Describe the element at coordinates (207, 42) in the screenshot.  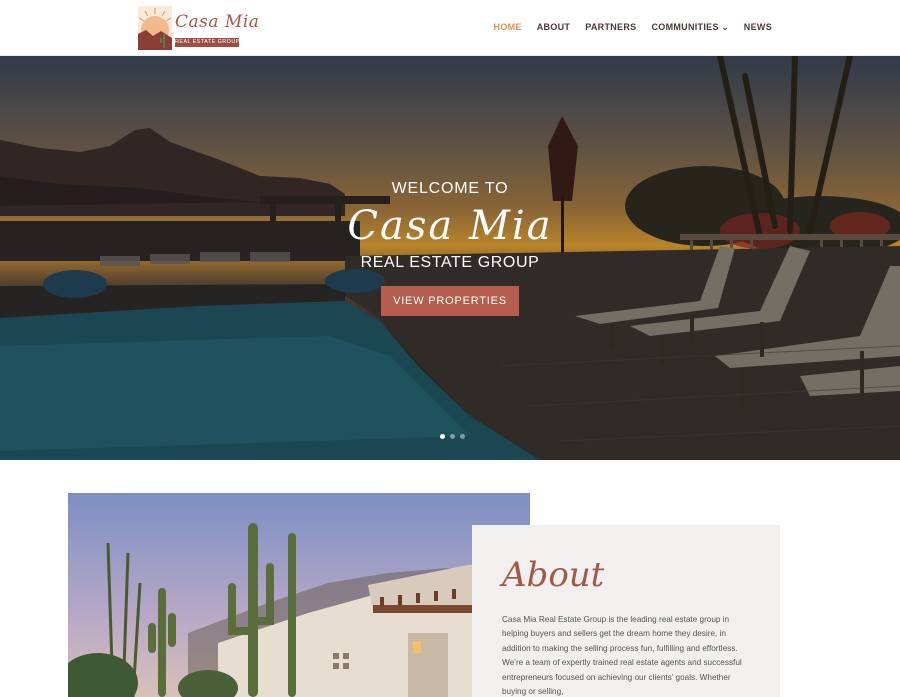
I see `logo-tagline: REAL ESTATE GROUP` at that location.